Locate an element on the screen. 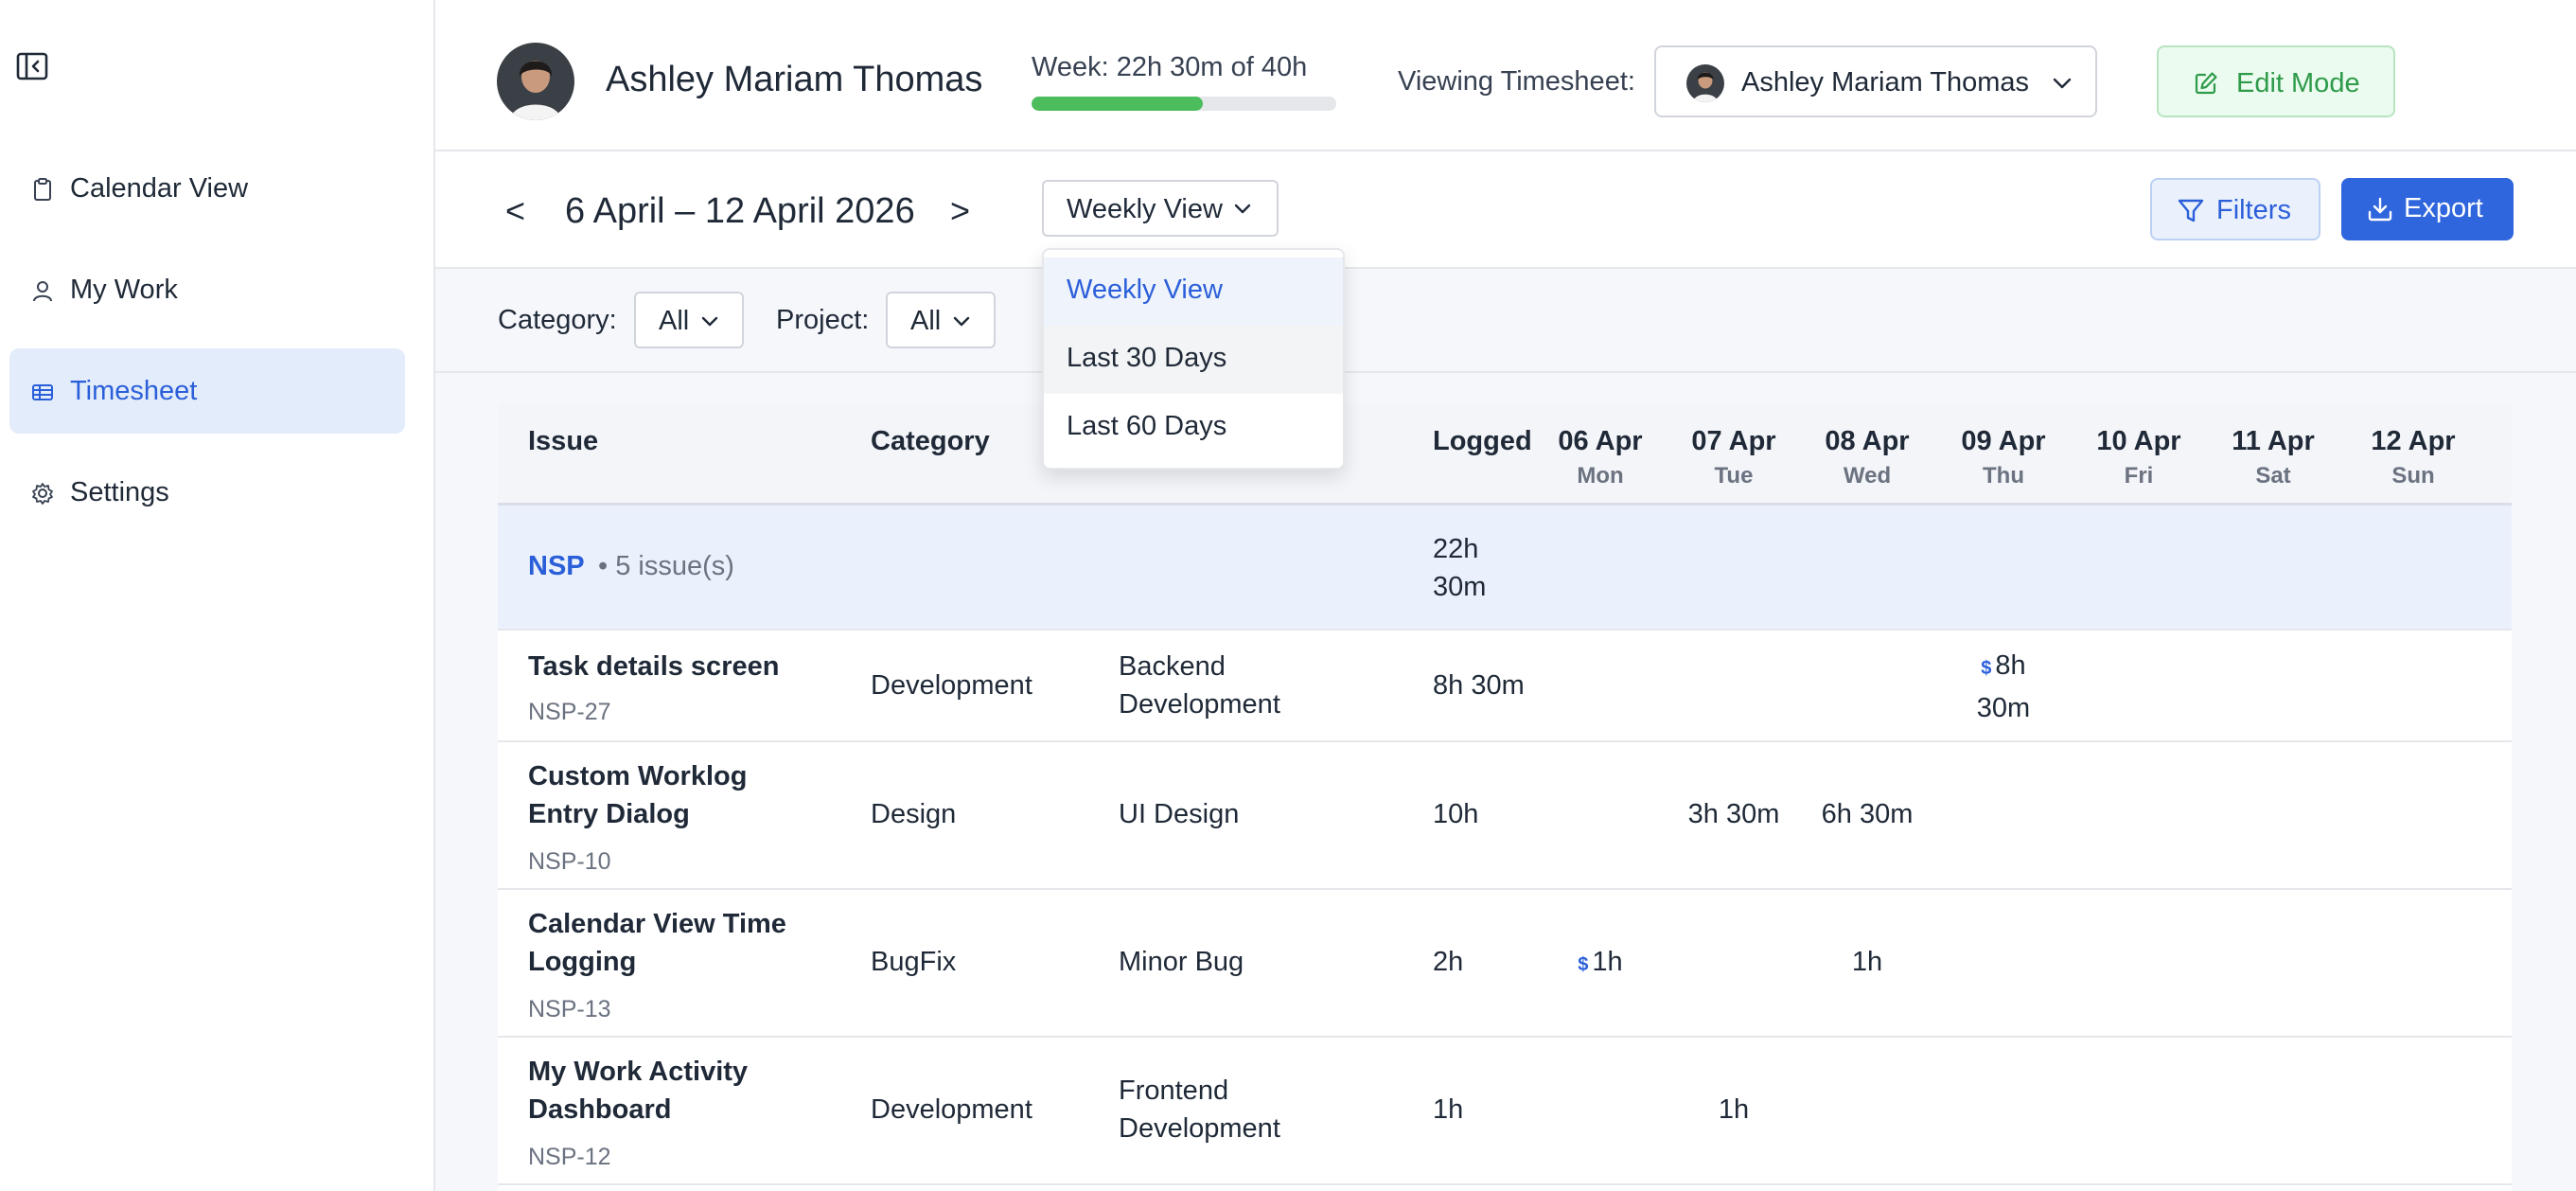 The width and height of the screenshot is (2576, 1191). filter-icon is located at coordinates (2191, 211).